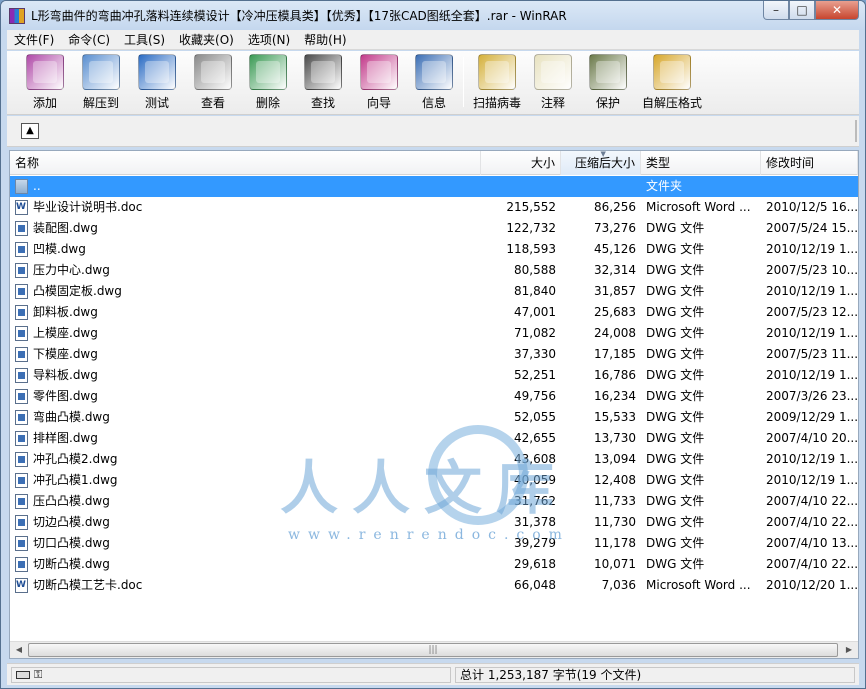 Image resolution: width=866 pixels, height=689 pixels. I want to click on toolbar-button-wizard: 向导, so click(379, 83).